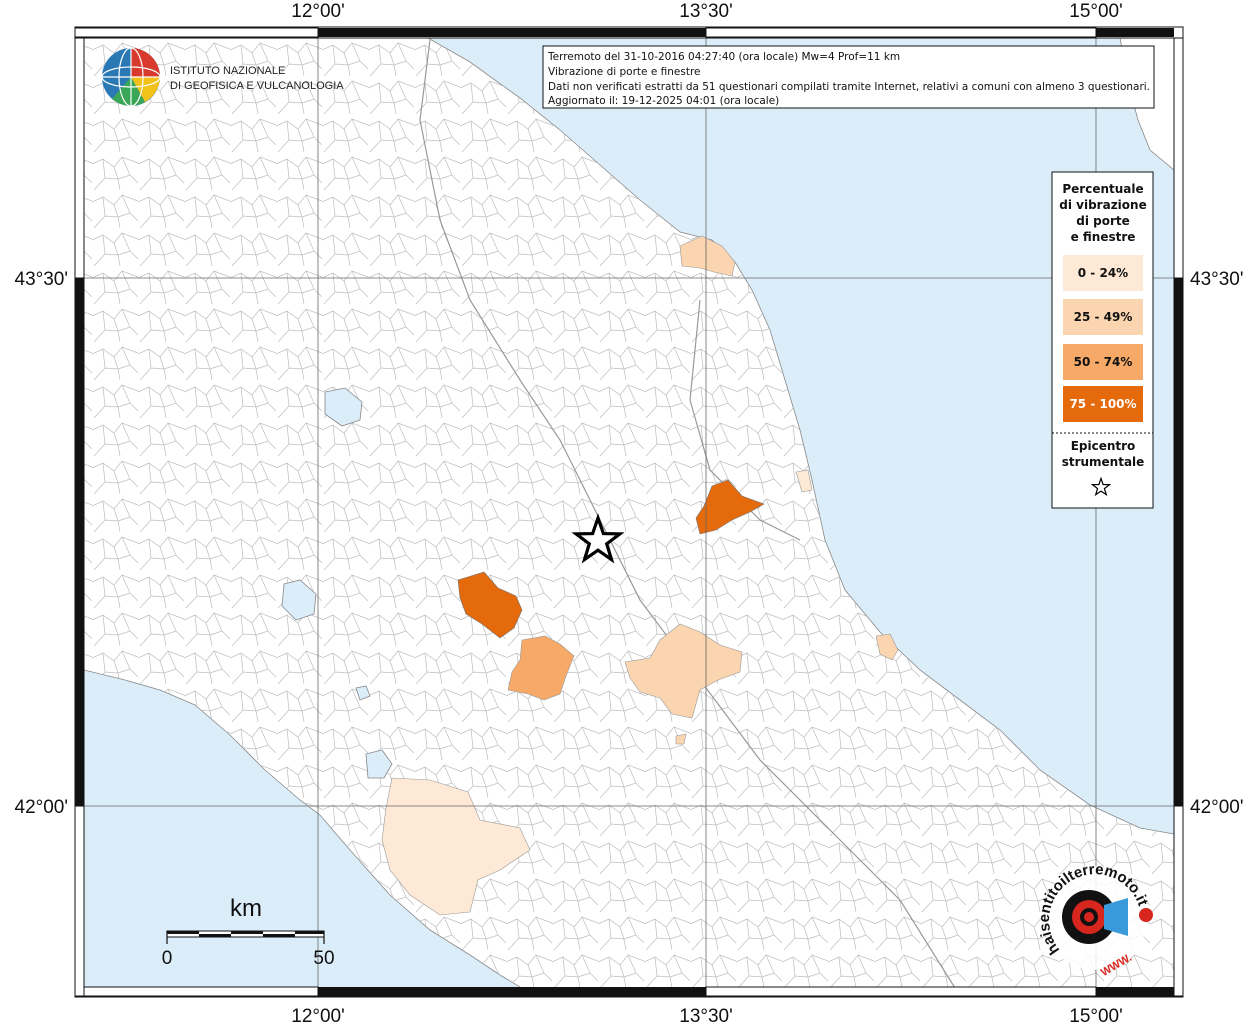 The image size is (1255, 1024). Describe the element at coordinates (42, 279) in the screenshot. I see `left-tick-1: 43°30'` at that location.